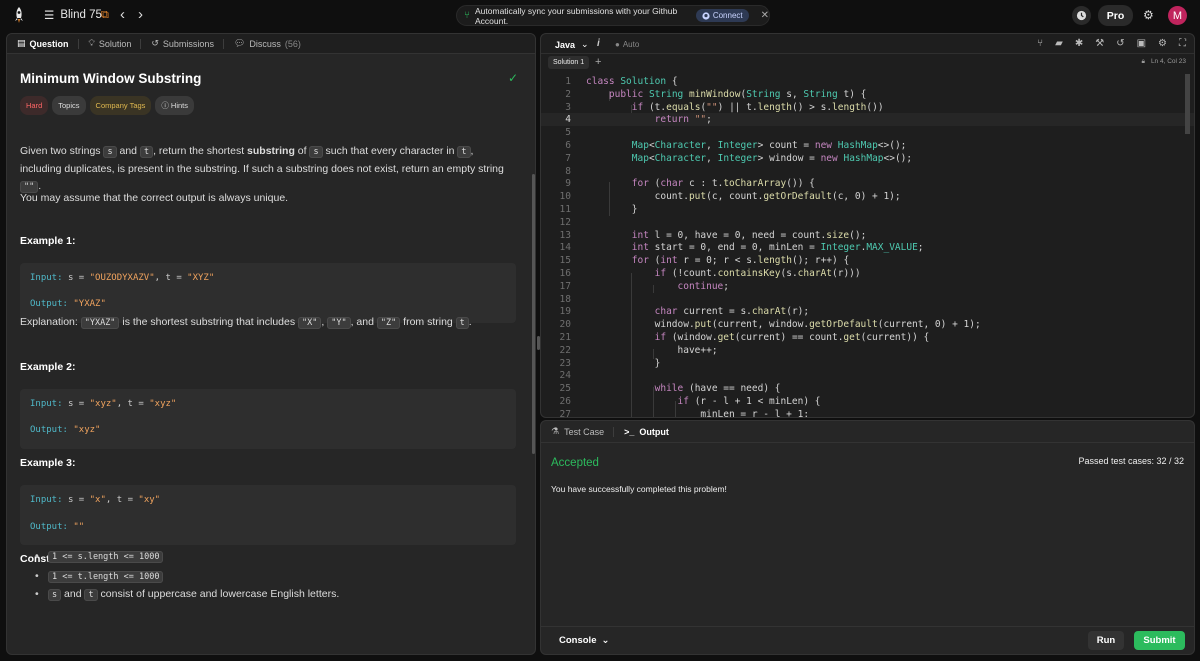 The image size is (1200, 661). I want to click on next-problem-button: ›, so click(140, 14).